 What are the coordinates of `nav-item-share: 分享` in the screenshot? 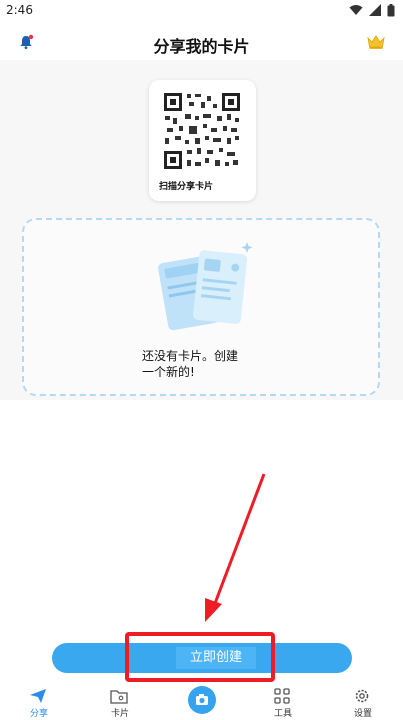 It's located at (39, 702).